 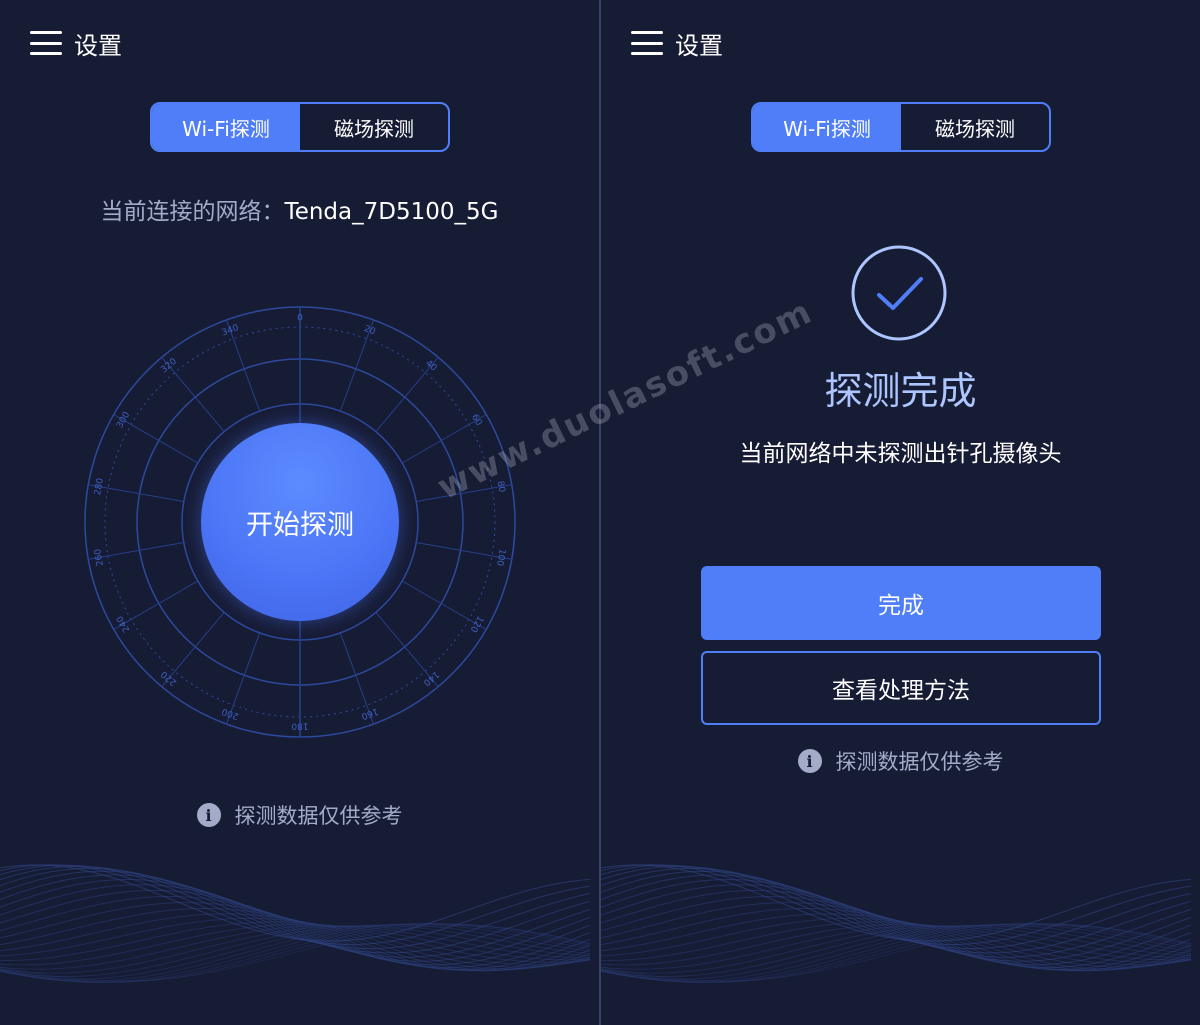 I want to click on dial-tick-label: 60, so click(x=476, y=420).